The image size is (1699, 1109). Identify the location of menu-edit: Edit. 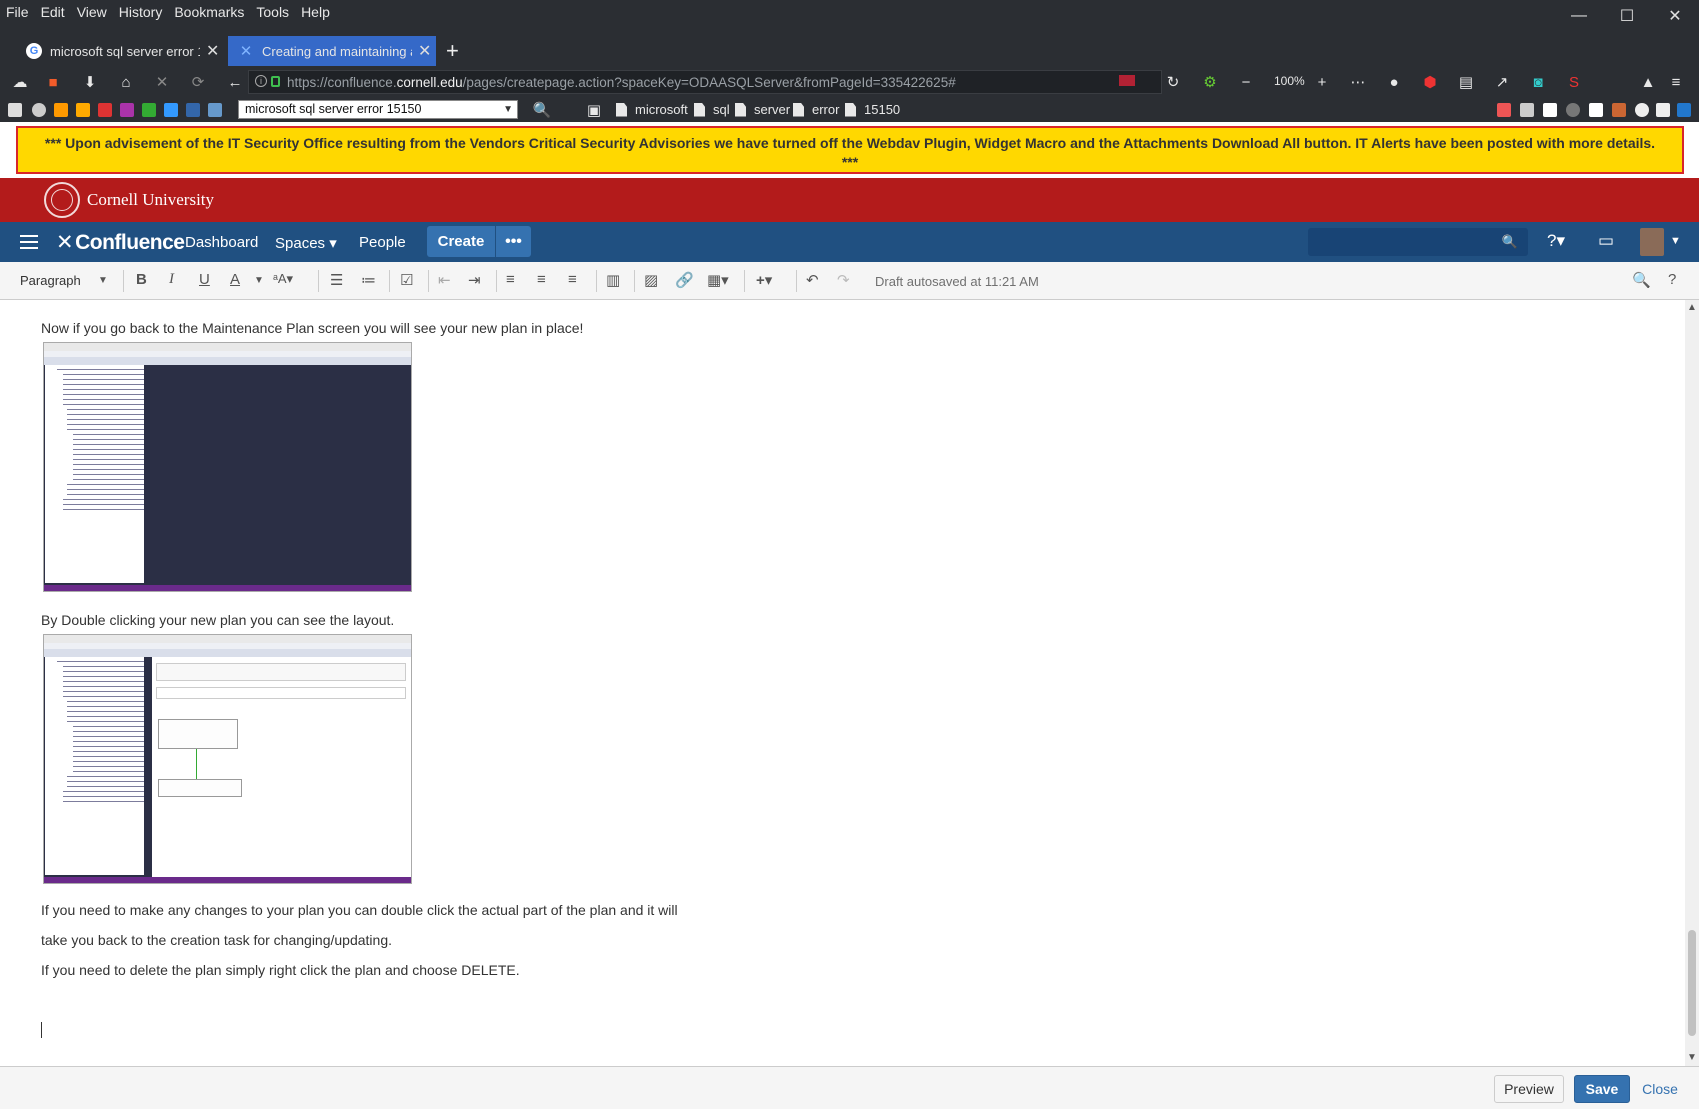
(53, 12).